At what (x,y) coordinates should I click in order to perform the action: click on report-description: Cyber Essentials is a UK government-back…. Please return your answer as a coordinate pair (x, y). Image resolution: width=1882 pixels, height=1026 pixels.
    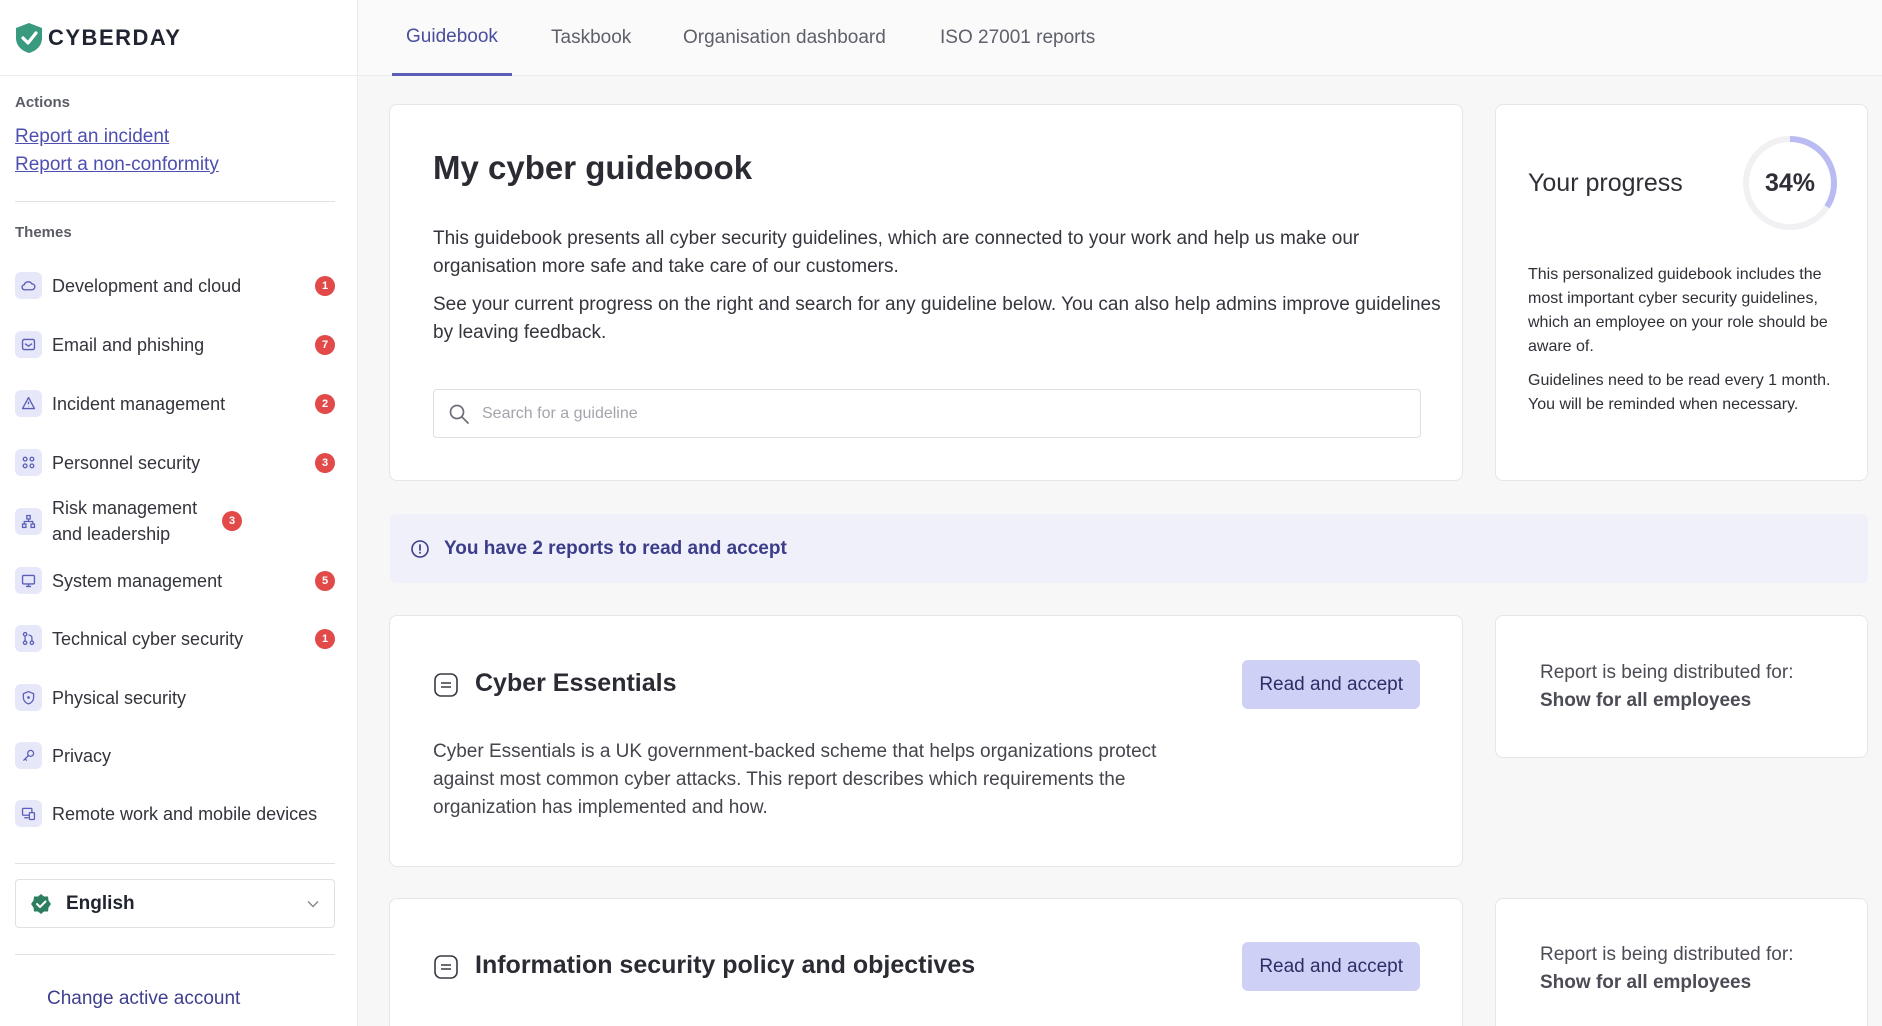
    Looking at the image, I should click on (795, 779).